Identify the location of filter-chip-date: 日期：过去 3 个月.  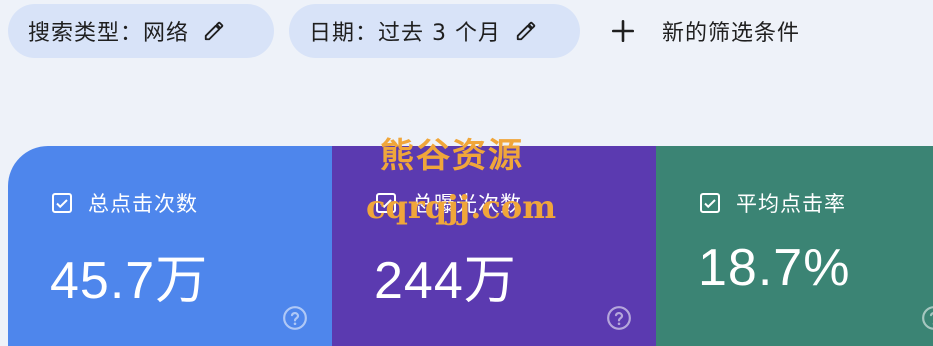
(434, 31).